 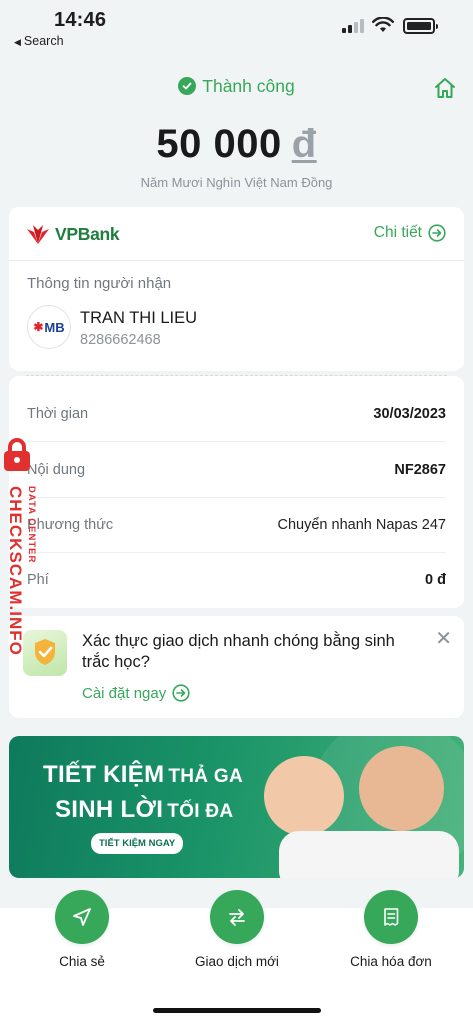 I want to click on info-value: 30/03/2023, so click(x=409, y=413).